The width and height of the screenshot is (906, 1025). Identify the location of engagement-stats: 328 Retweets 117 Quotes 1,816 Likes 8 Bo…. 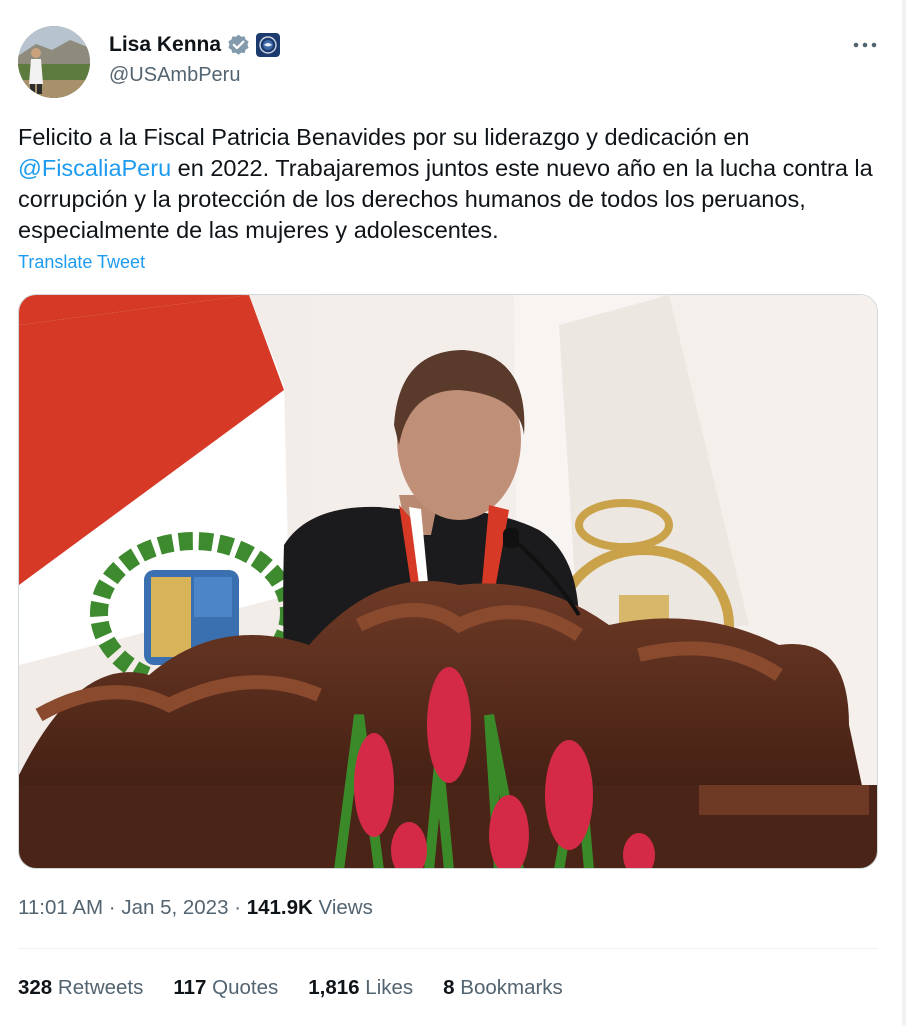
(305, 988).